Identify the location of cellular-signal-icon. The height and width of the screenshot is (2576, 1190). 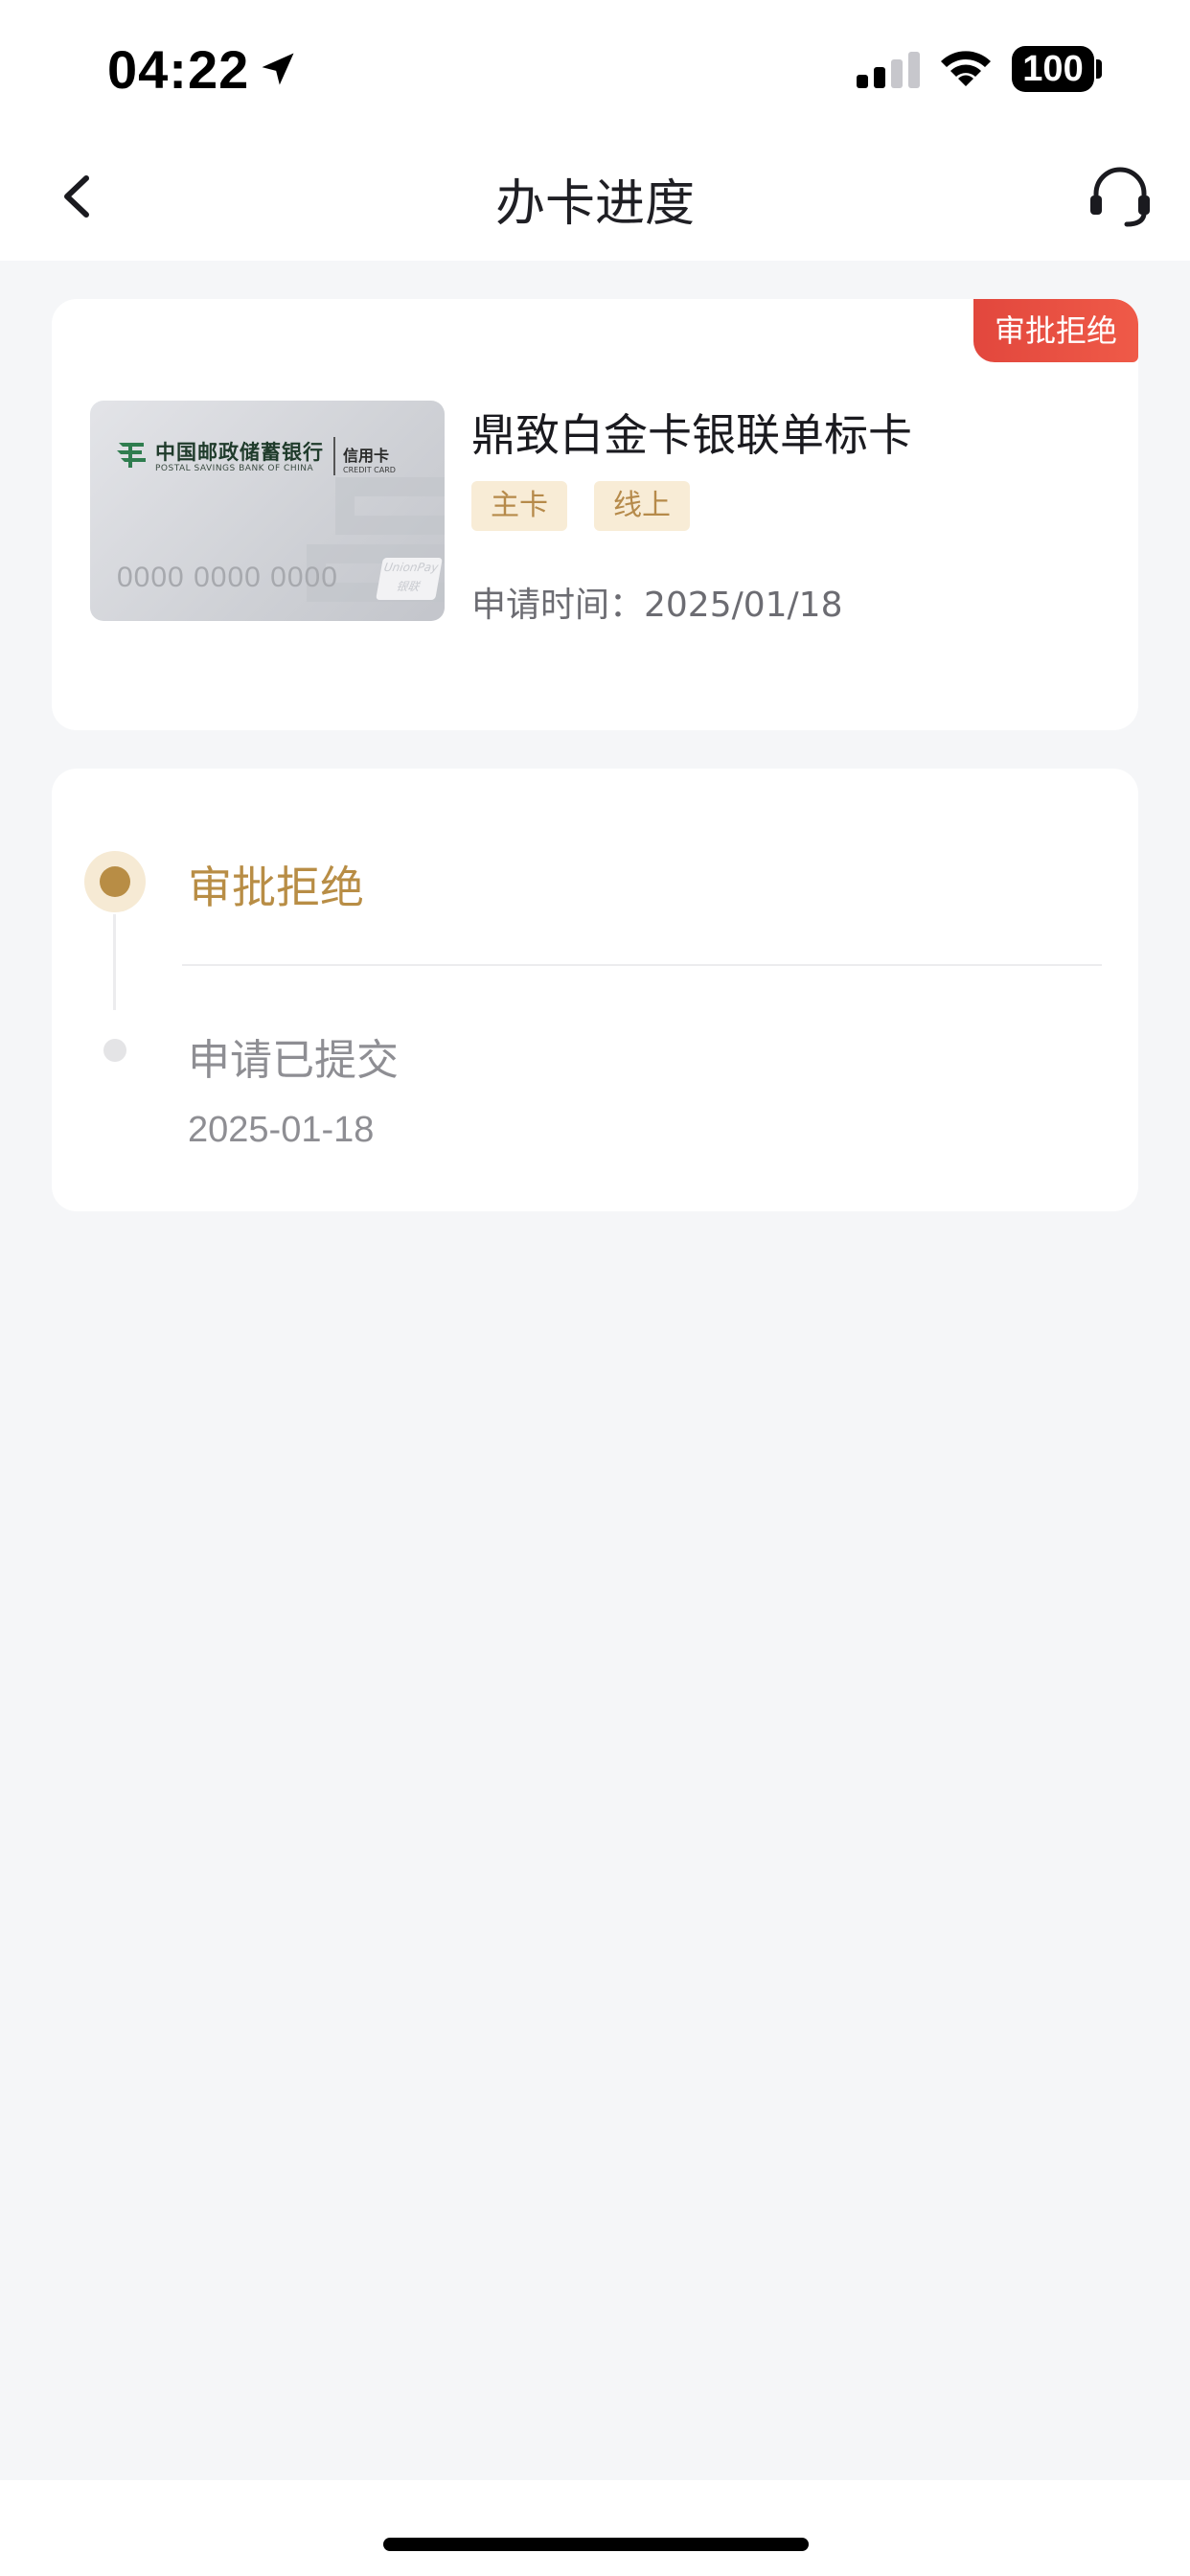
(889, 70).